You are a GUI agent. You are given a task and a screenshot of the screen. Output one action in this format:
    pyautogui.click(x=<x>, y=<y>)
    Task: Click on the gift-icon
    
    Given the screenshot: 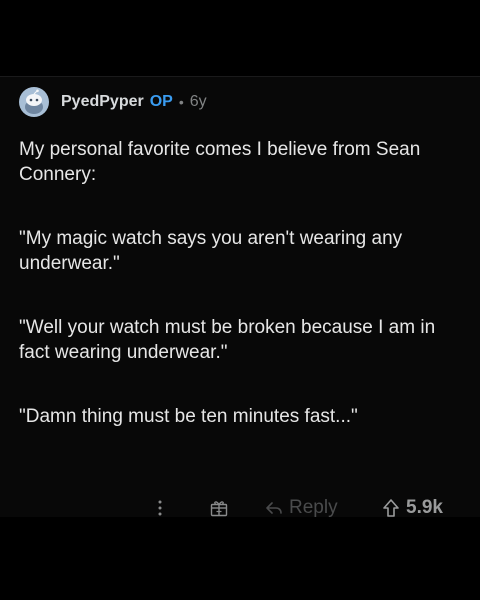 What is the action you would take?
    pyautogui.click(x=219, y=509)
    